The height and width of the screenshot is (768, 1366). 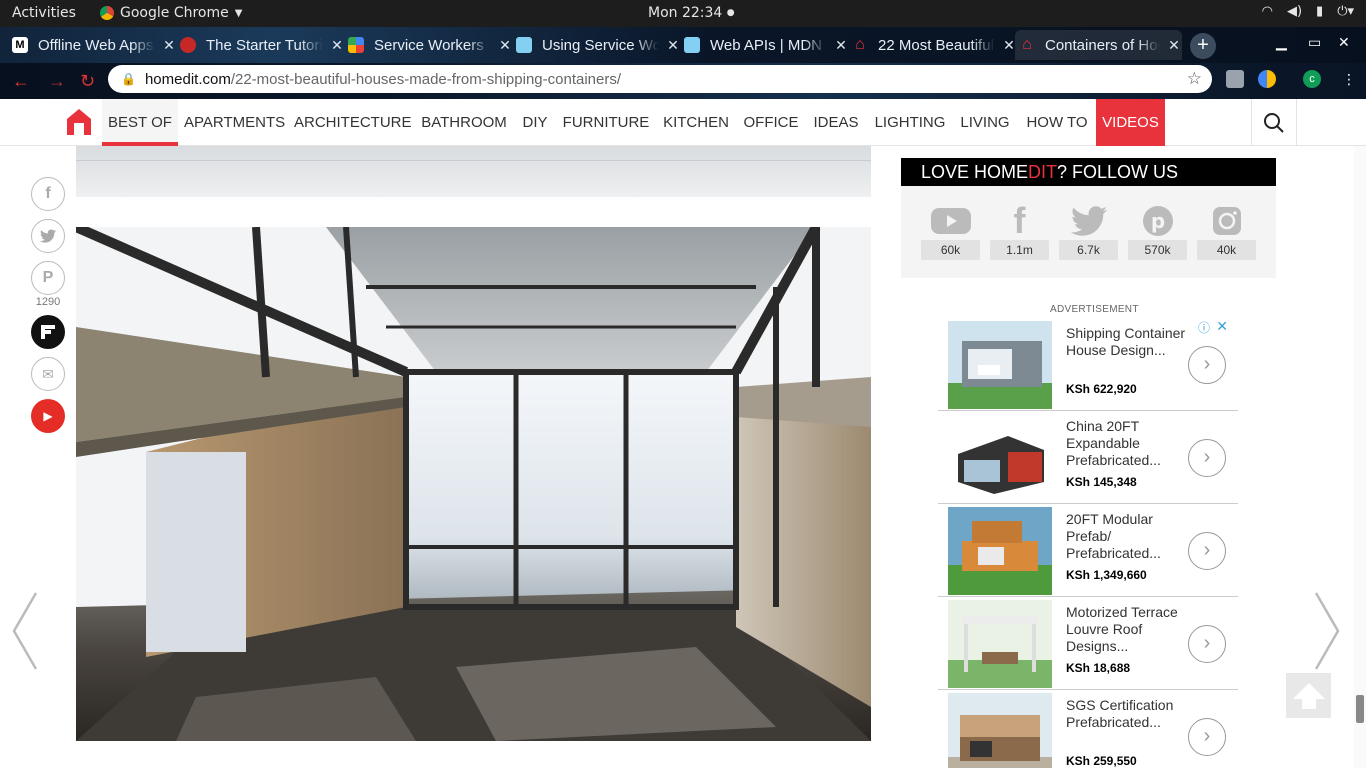 What do you see at coordinates (140, 122) in the screenshot?
I see `nav-best-of: BEST OF` at bounding box center [140, 122].